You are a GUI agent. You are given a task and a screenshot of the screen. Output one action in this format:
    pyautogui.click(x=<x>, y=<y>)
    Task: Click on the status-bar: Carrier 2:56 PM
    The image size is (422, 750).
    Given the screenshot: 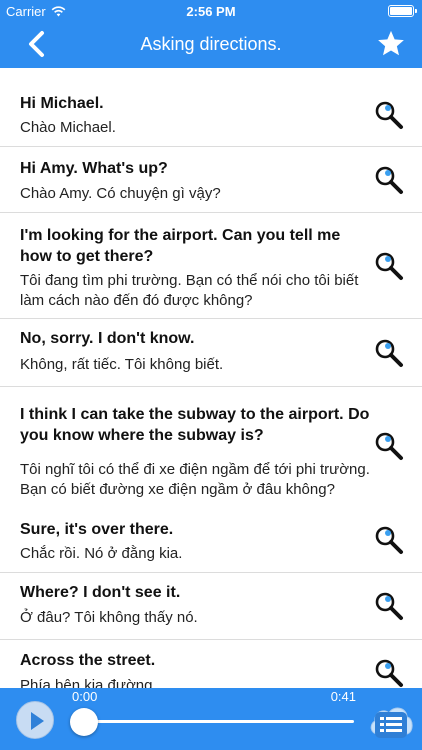 What is the action you would take?
    pyautogui.click(x=211, y=11)
    